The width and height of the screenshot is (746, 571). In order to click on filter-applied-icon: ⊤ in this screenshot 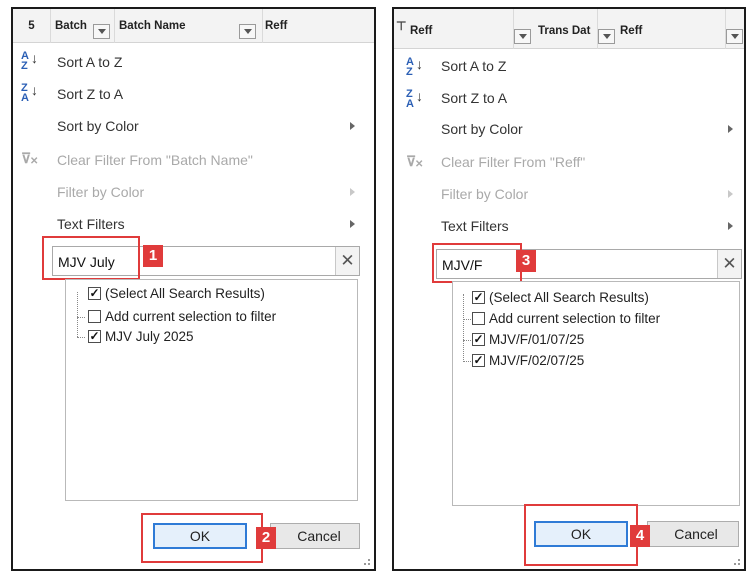, I will do `click(401, 26)`.